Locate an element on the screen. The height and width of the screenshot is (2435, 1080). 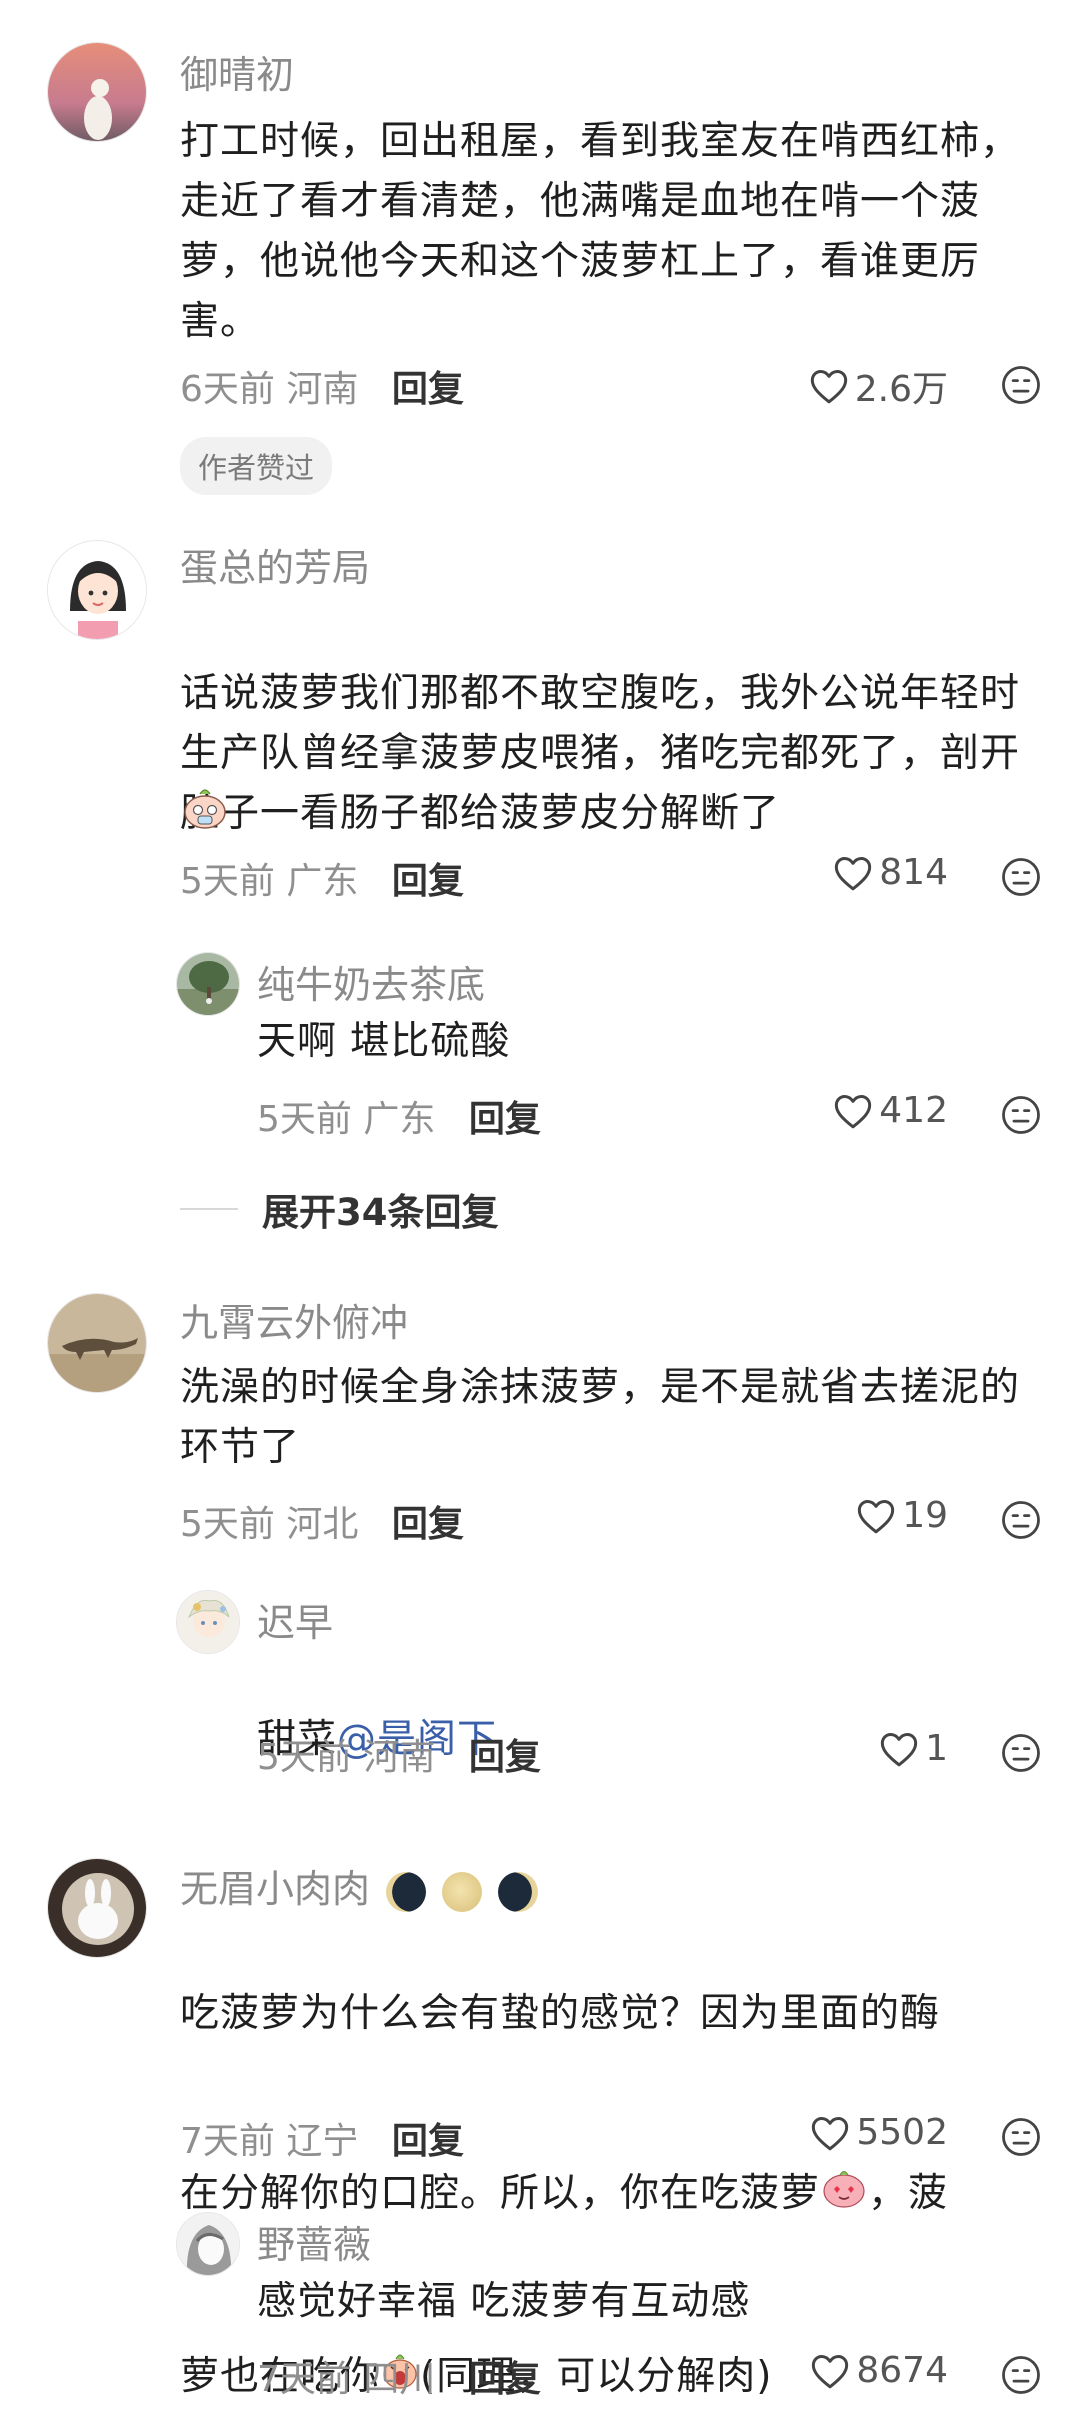
like-count: 1 is located at coordinates (936, 1748).